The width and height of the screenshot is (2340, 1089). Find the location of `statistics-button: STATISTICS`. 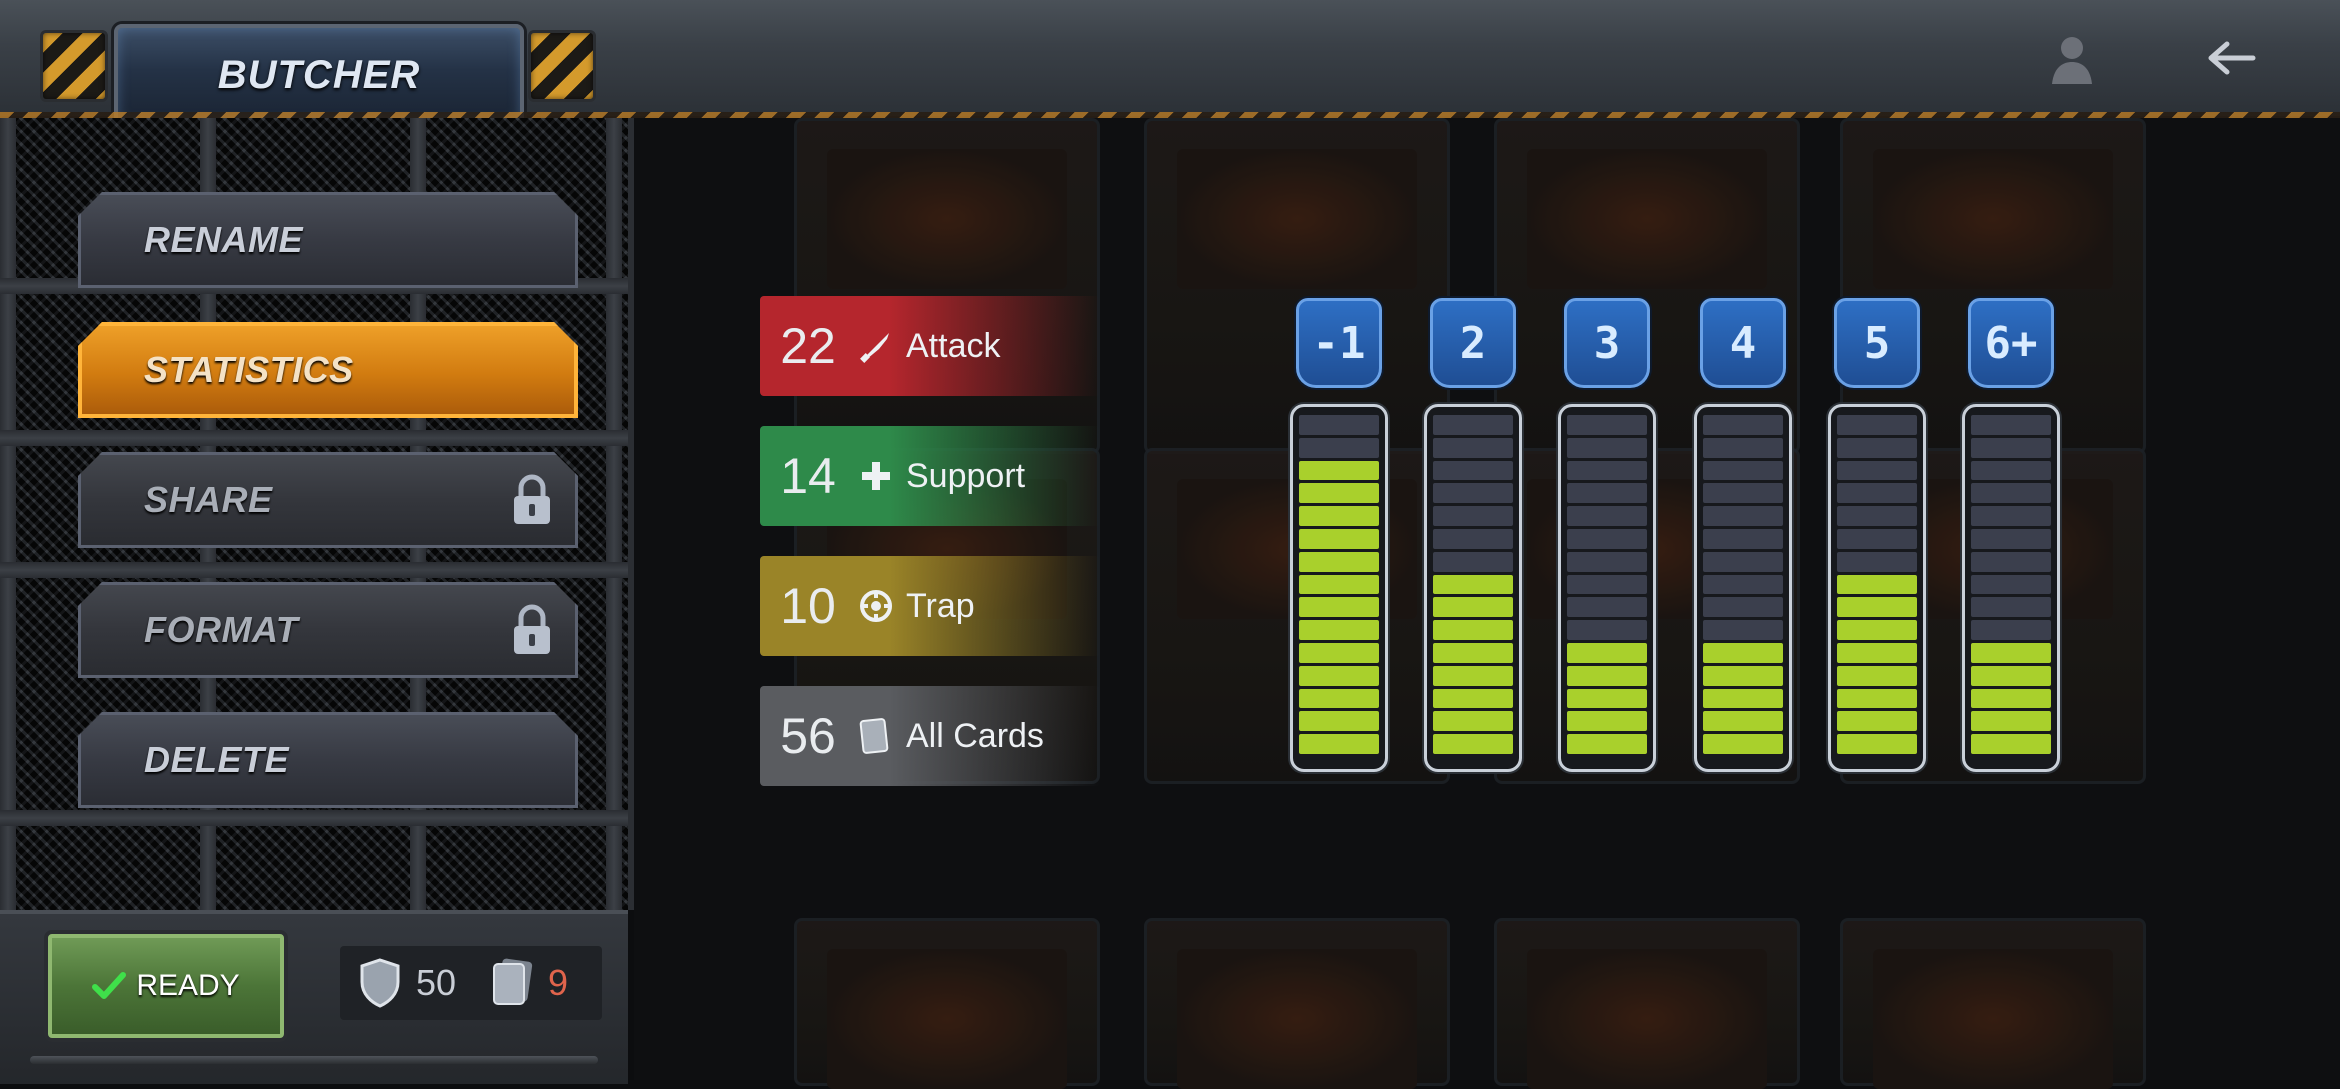

statistics-button: STATISTICS is located at coordinates (328, 370).